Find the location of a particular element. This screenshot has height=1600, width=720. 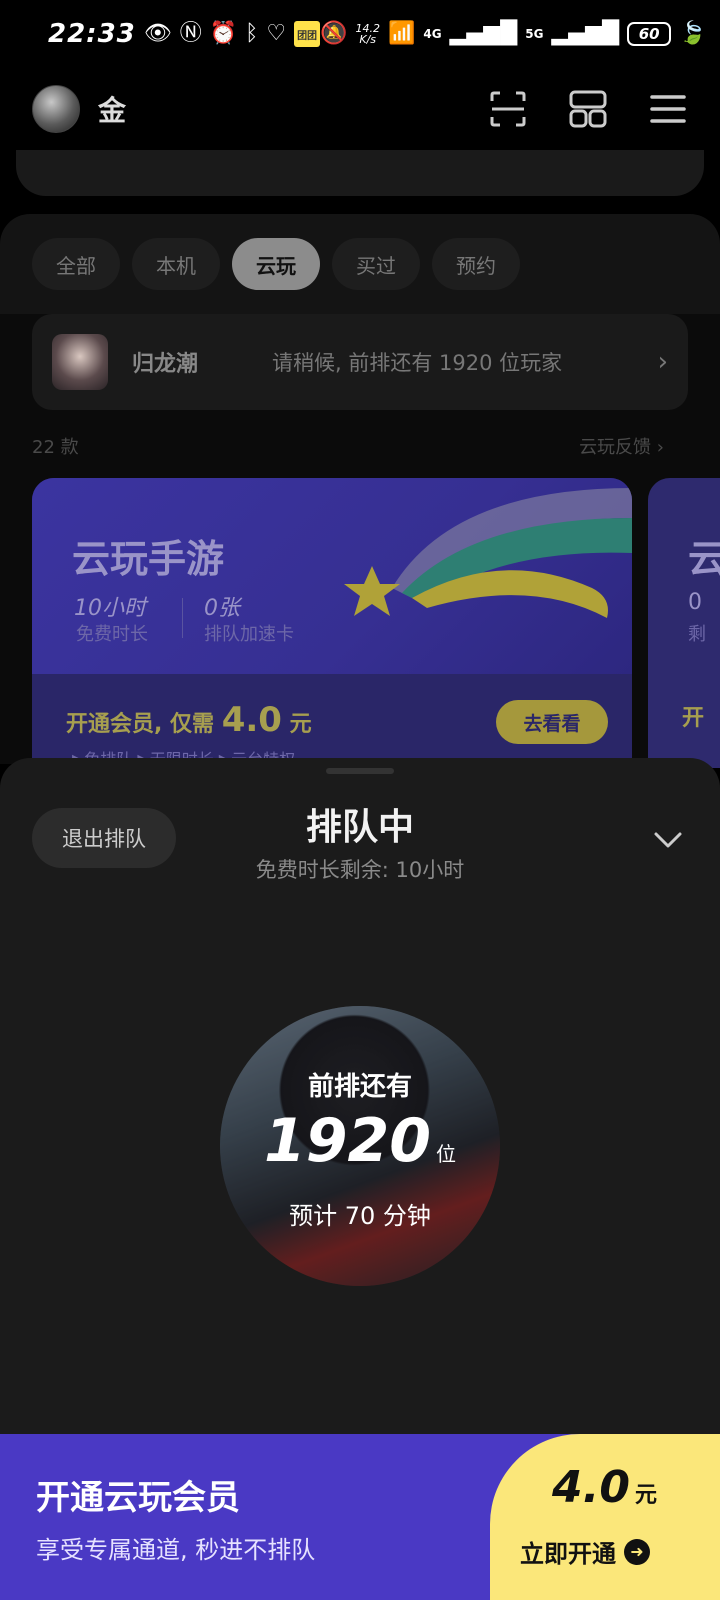

next-card-offer: 开 is located at coordinates (693, 718).